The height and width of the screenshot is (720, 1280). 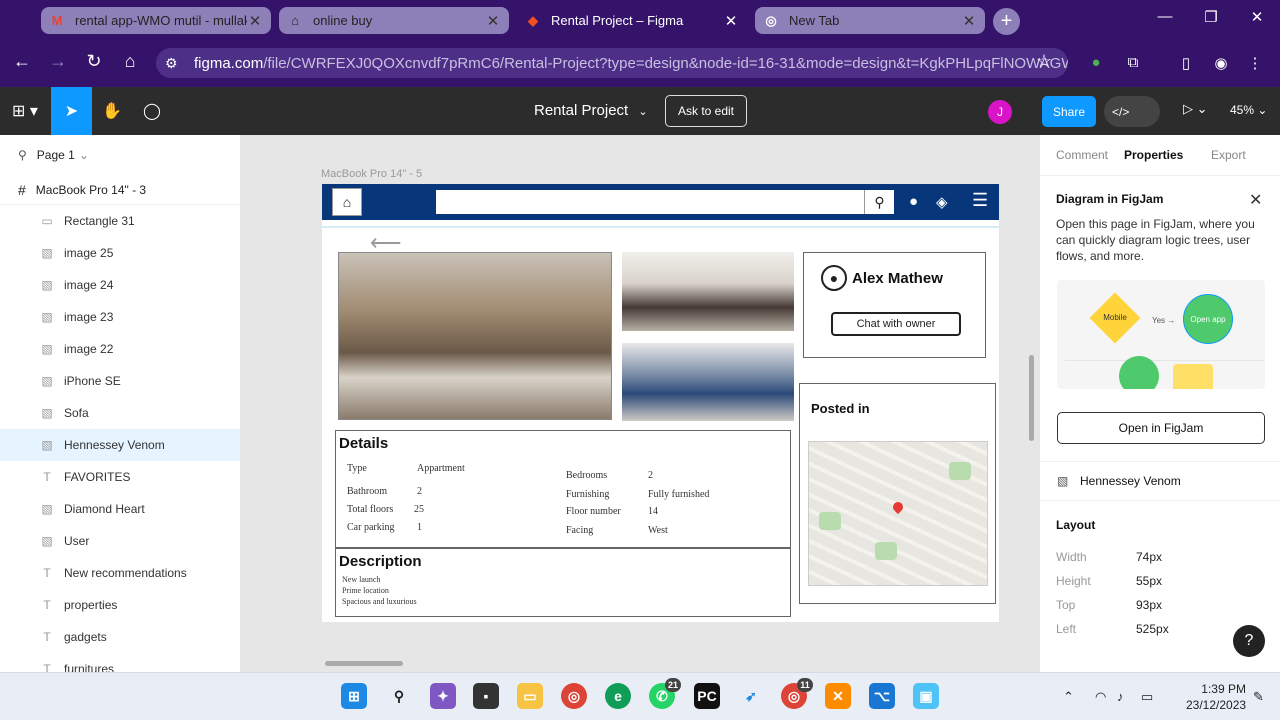 I want to click on layer-item: Tproperties, so click(x=120, y=605).